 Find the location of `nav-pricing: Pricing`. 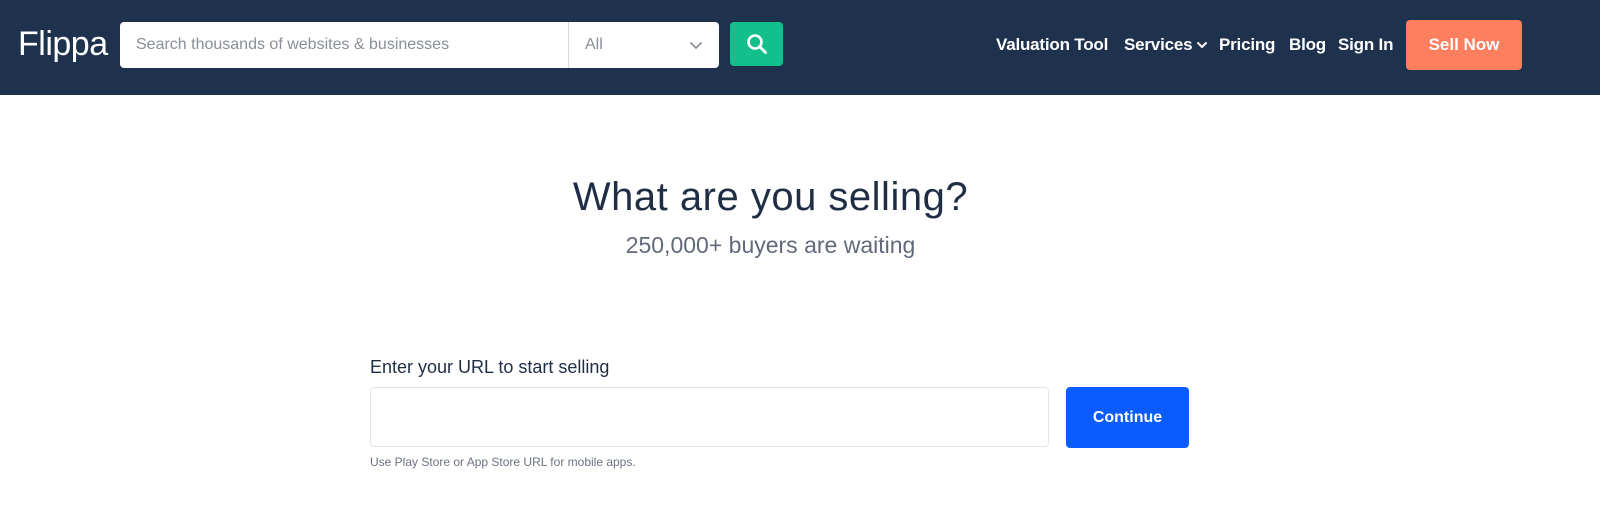

nav-pricing: Pricing is located at coordinates (1247, 45).